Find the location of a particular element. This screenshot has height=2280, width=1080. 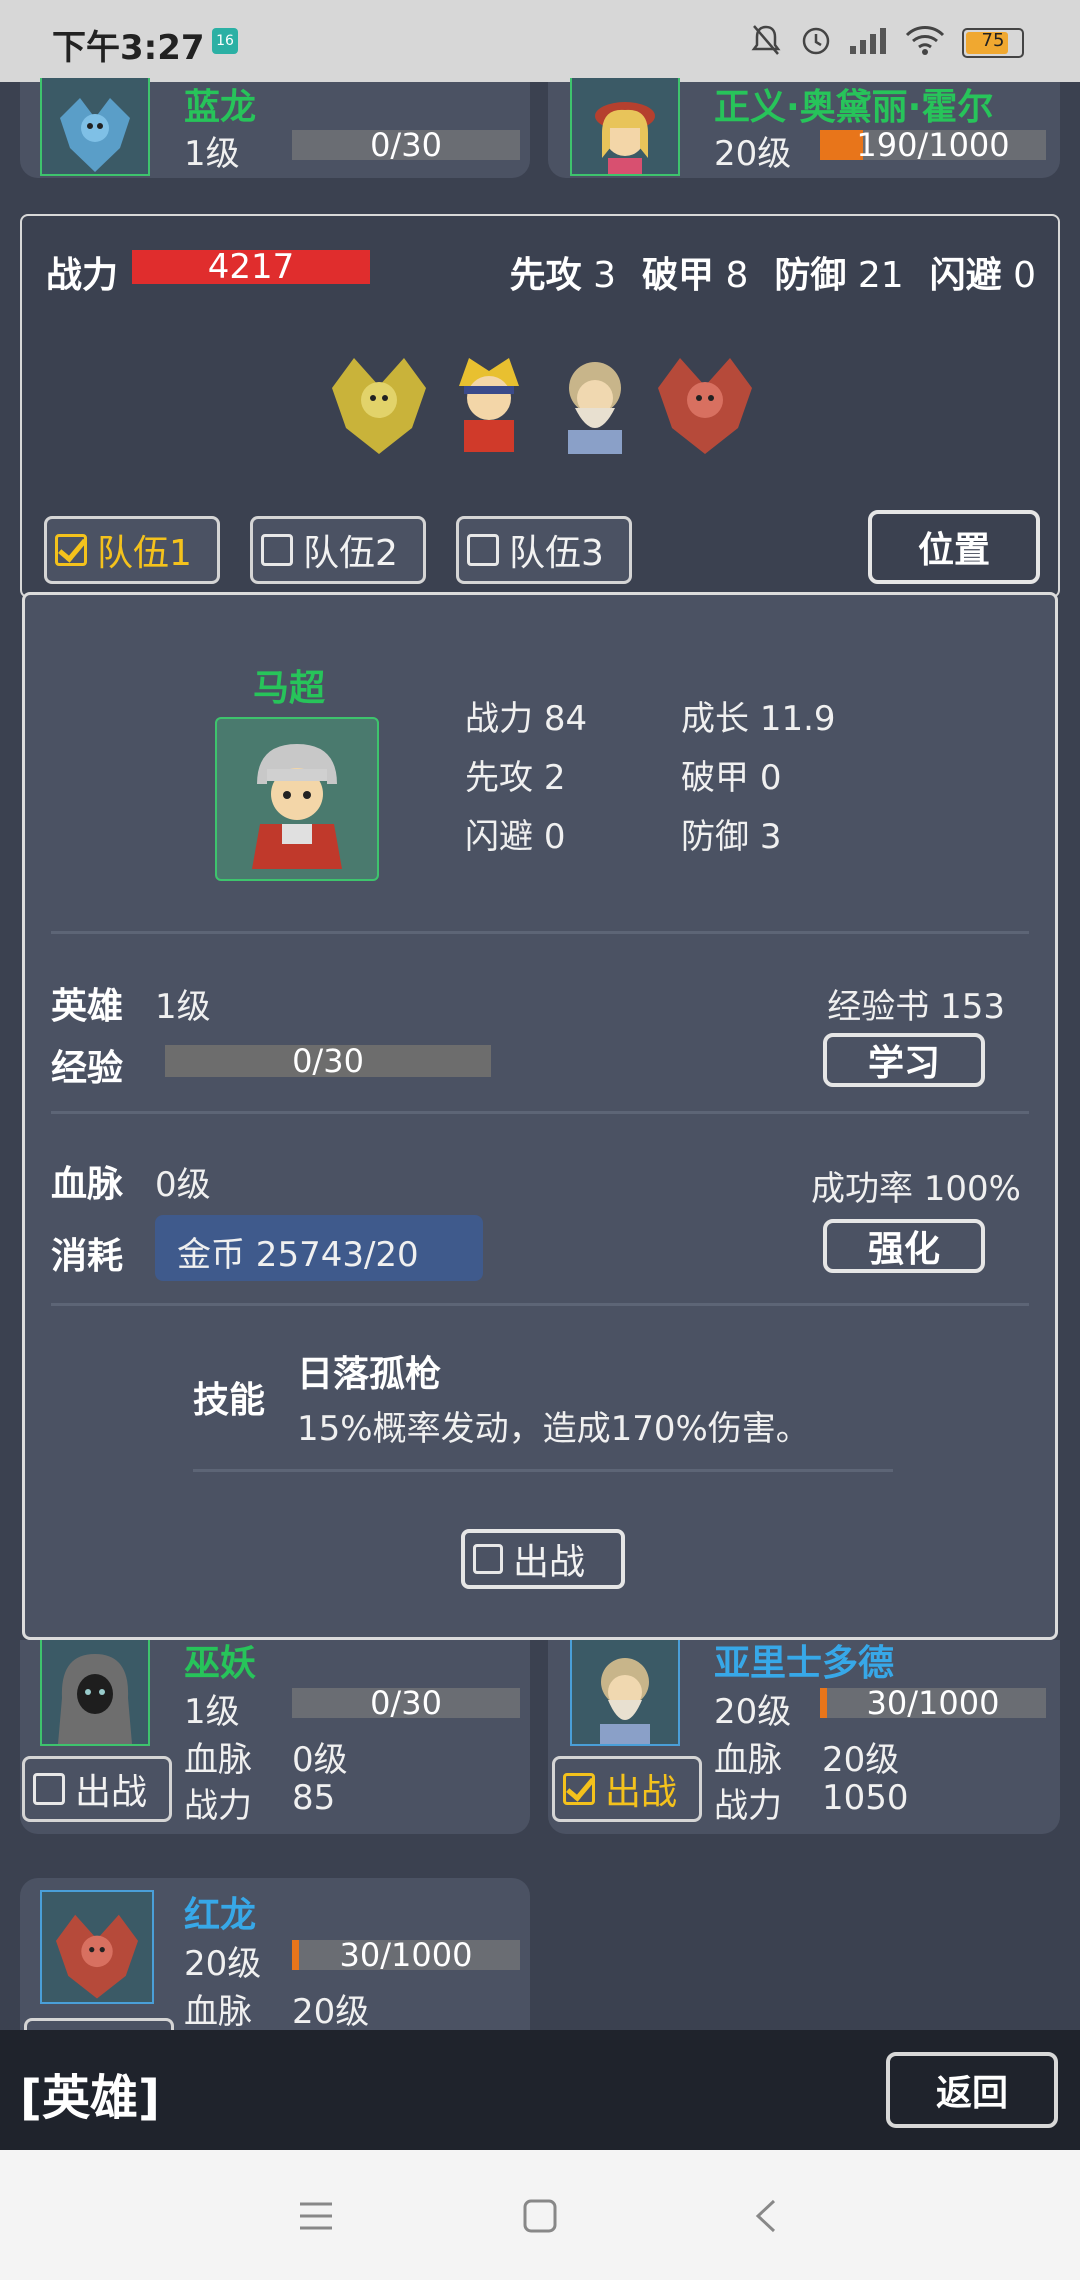

hero-name: 巫妖 is located at coordinates (220, 1663).